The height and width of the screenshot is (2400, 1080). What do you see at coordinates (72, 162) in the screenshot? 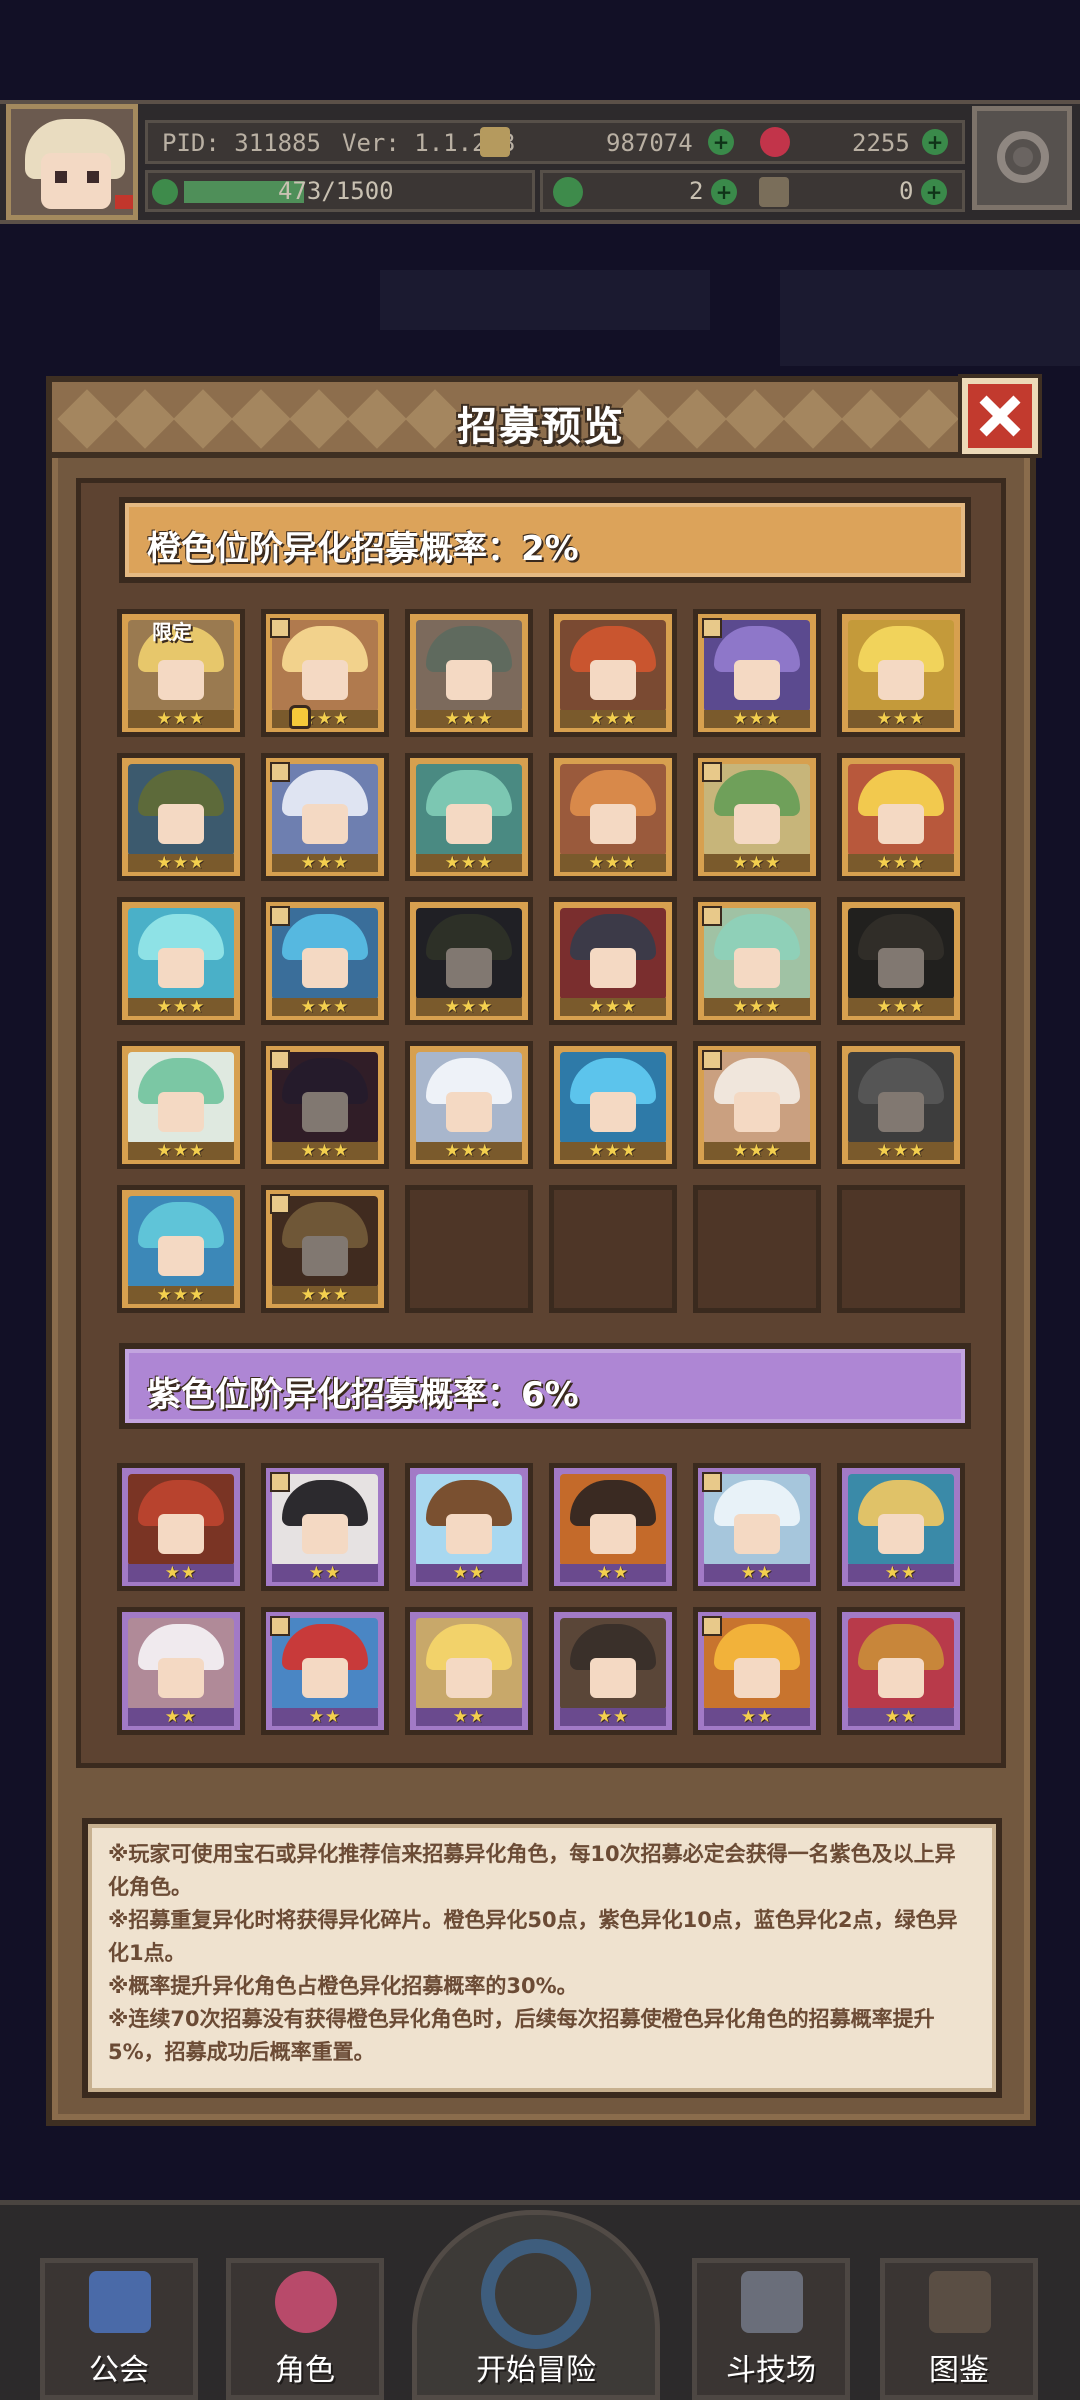
I see `player-avatar` at bounding box center [72, 162].